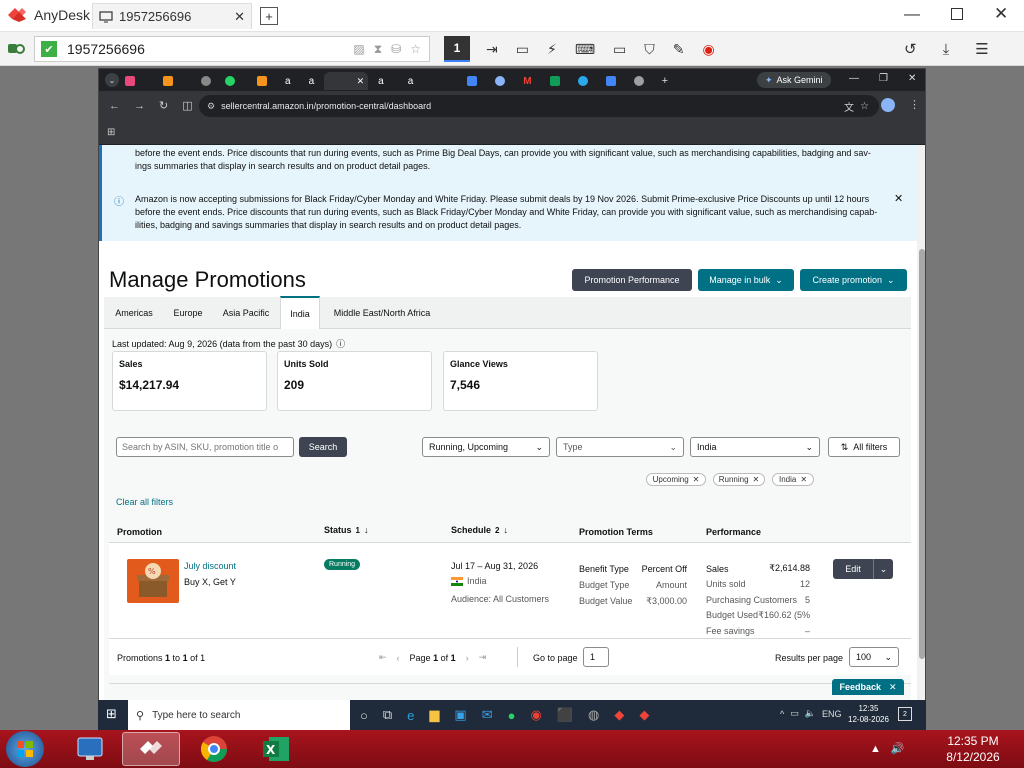  Describe the element at coordinates (888, 105) in the screenshot. I see `profile-avatar` at that location.